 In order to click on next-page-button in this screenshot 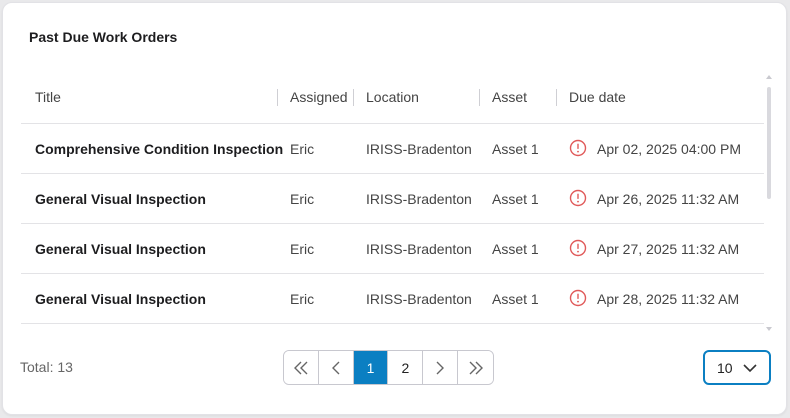, I will do `click(441, 367)`.